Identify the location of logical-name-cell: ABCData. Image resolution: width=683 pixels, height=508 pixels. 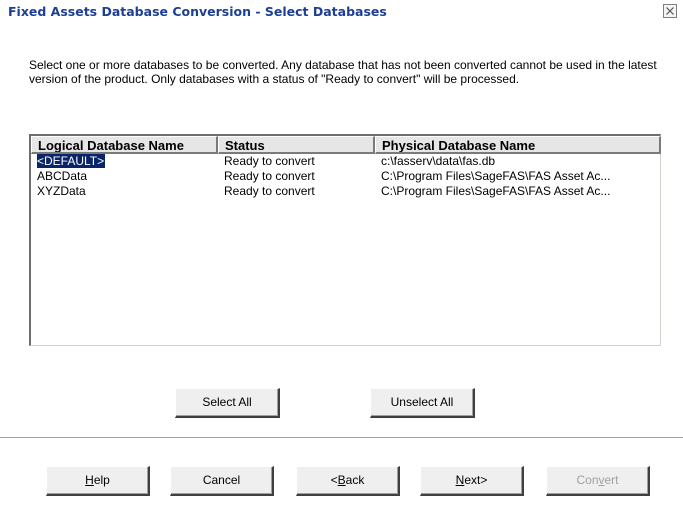
(62, 176).